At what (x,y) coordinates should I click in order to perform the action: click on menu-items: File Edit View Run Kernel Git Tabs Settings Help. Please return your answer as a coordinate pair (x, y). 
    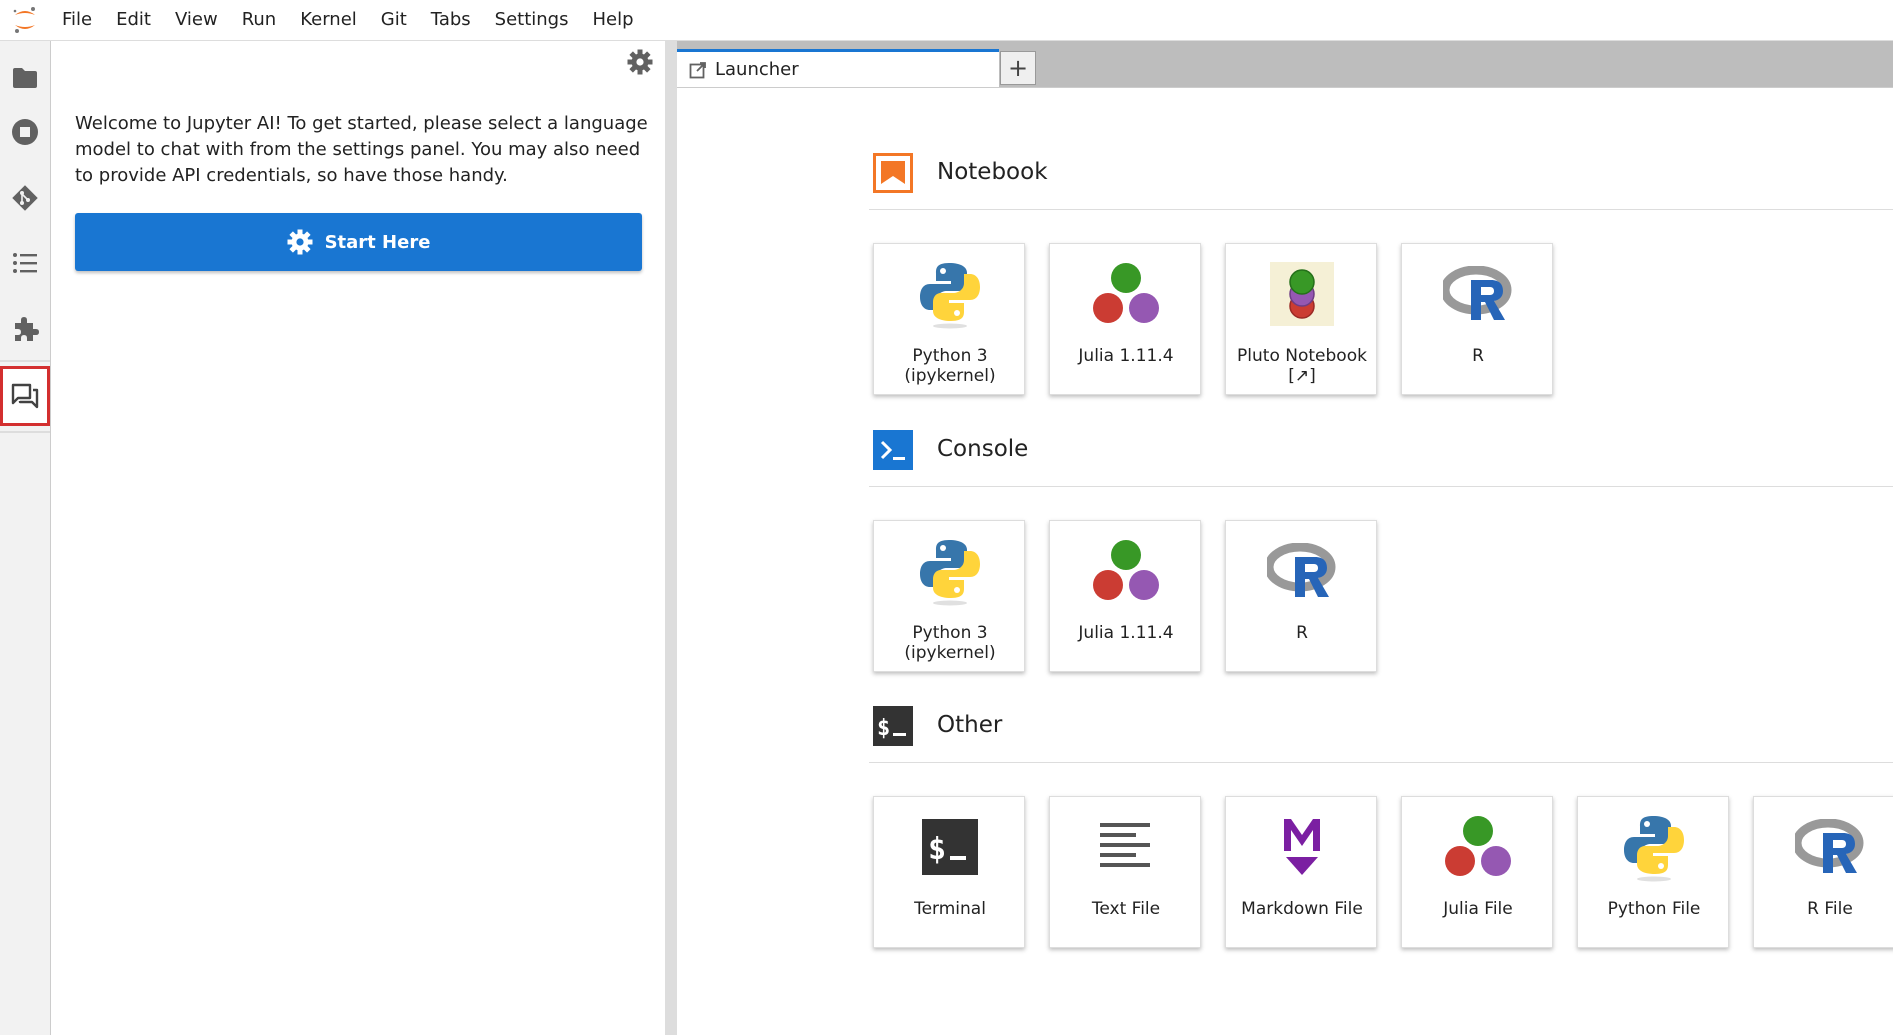
    Looking at the image, I should click on (348, 20).